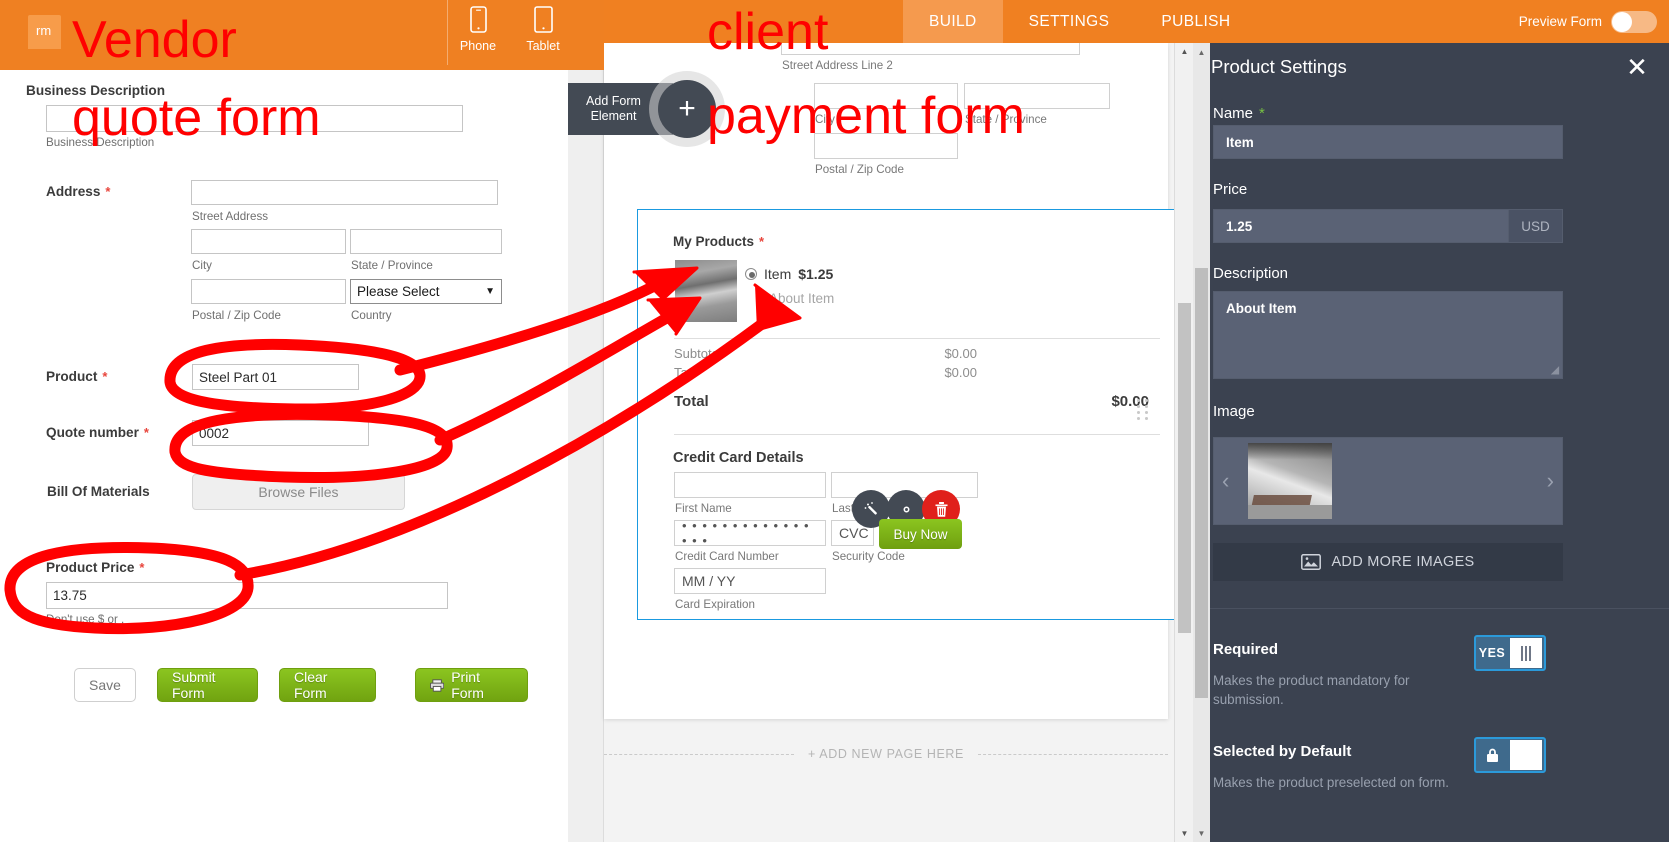 The height and width of the screenshot is (842, 1669). What do you see at coordinates (1526, 755) in the screenshot?
I see `selected-default-toggle-knob` at bounding box center [1526, 755].